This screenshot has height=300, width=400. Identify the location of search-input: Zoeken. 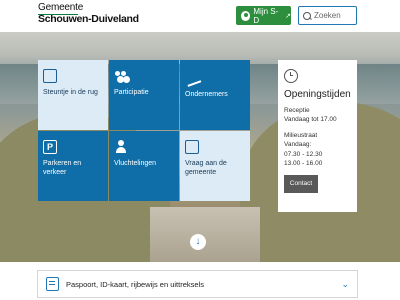
(327, 15).